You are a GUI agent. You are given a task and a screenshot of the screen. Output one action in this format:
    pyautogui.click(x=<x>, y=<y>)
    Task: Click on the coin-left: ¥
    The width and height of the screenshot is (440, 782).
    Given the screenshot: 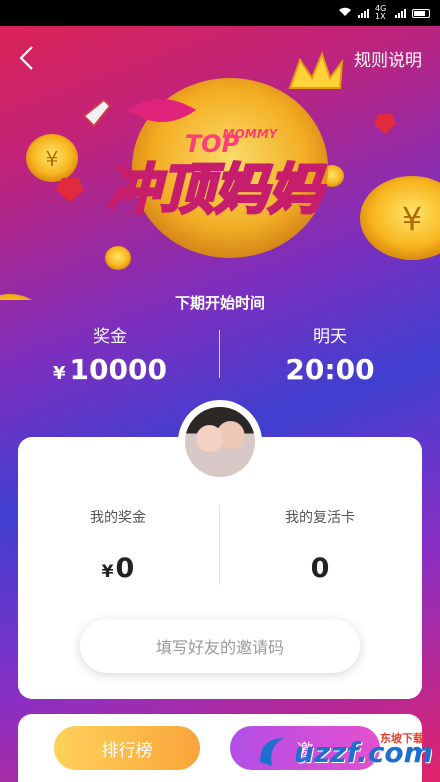 What is the action you would take?
    pyautogui.click(x=52, y=158)
    